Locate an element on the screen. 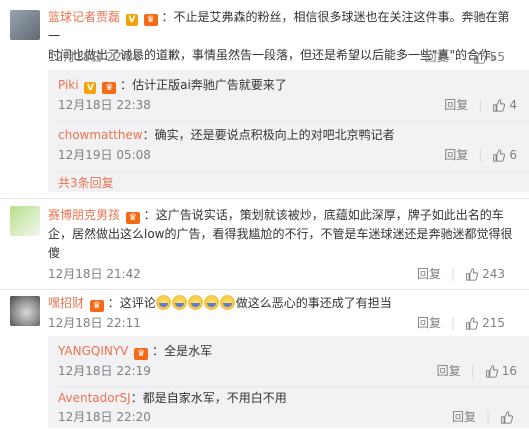  like-count: 16 is located at coordinates (509, 371).